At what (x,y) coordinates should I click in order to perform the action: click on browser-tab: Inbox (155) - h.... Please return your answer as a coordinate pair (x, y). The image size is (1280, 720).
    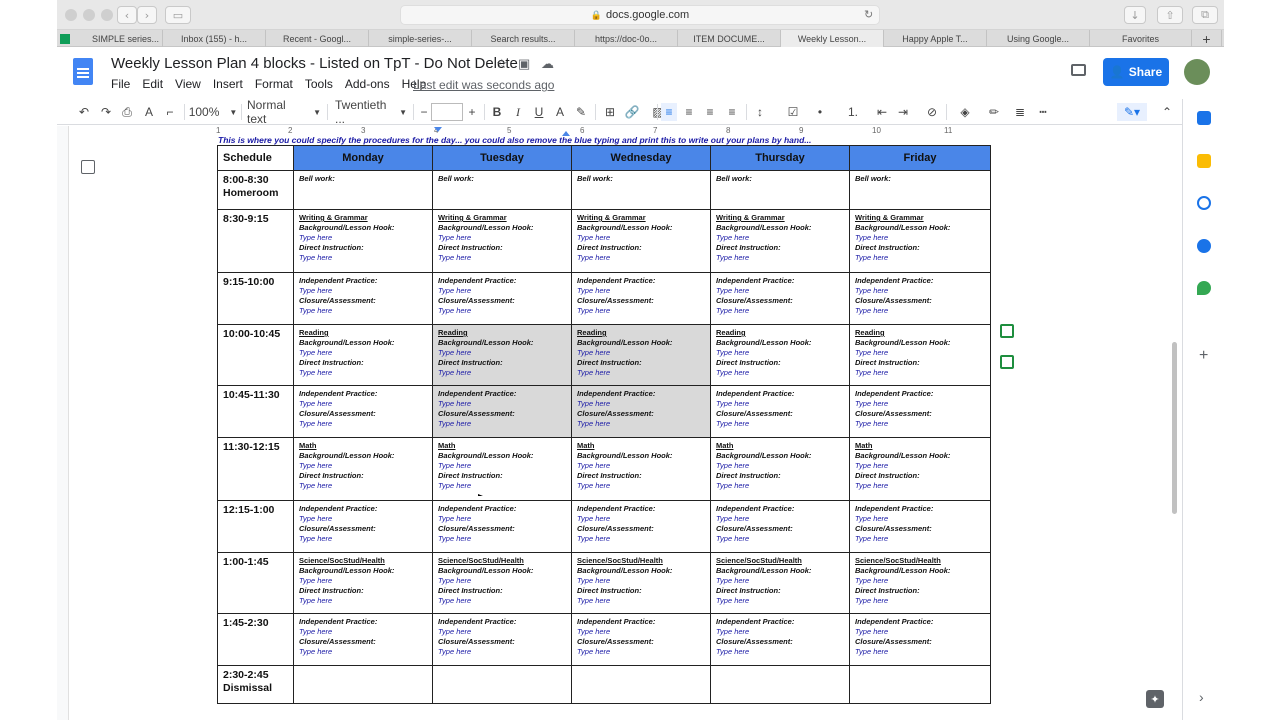
    Looking at the image, I should click on (214, 38).